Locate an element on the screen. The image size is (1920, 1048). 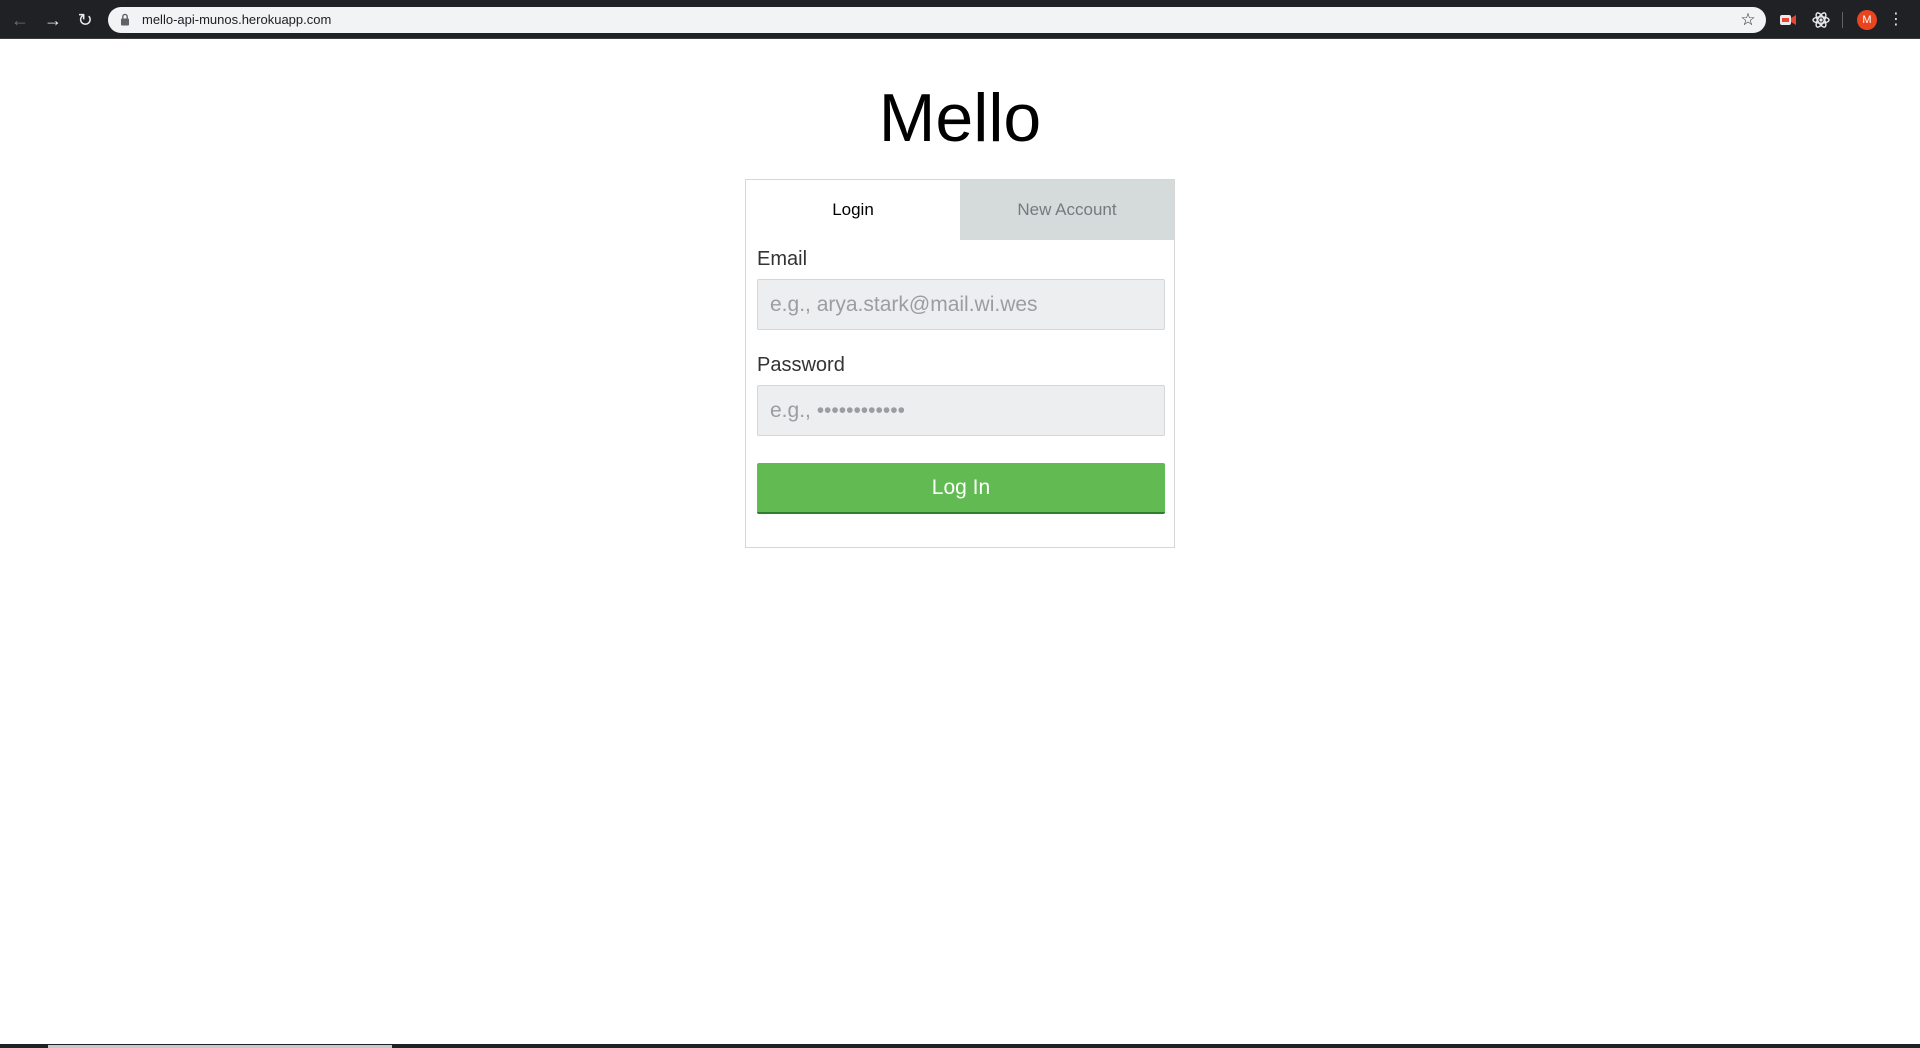
reload-button: ↻ is located at coordinates (85, 20).